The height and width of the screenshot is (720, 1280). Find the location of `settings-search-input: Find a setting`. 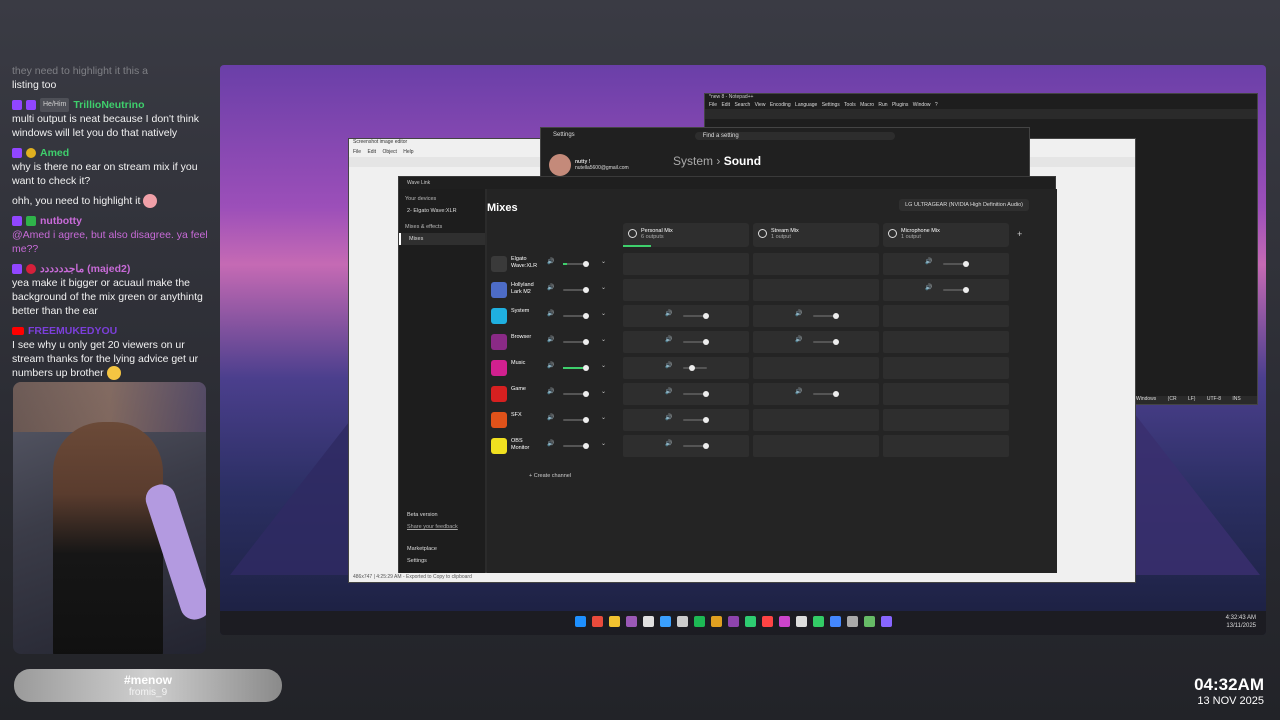

settings-search-input: Find a setting is located at coordinates (794, 136).